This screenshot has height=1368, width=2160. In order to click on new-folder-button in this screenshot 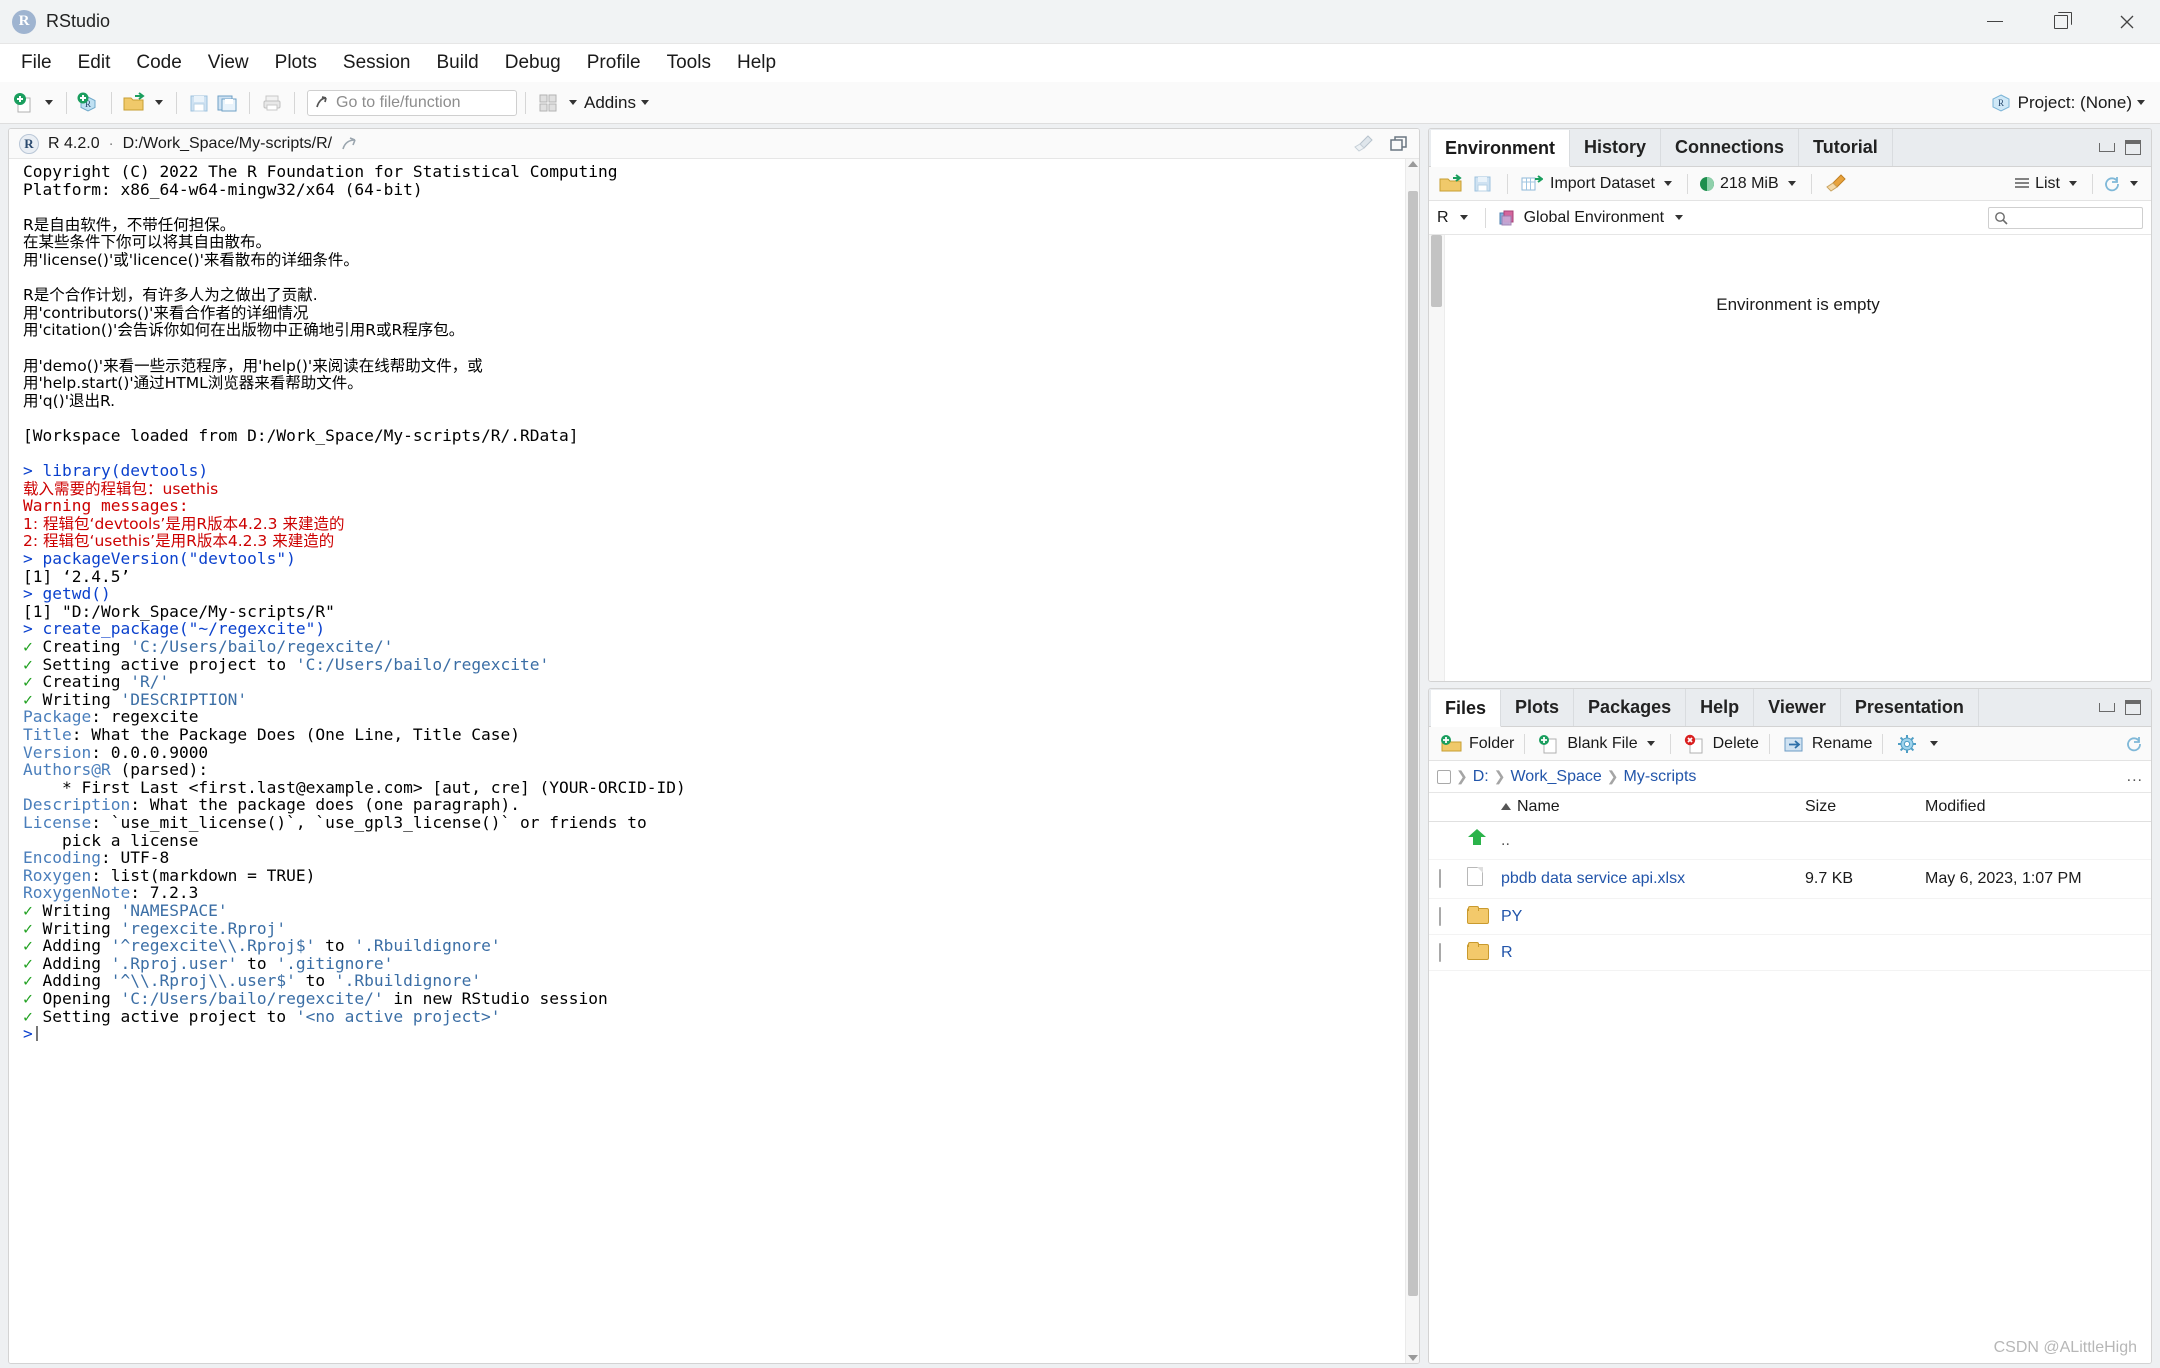, I will do `click(1451, 744)`.